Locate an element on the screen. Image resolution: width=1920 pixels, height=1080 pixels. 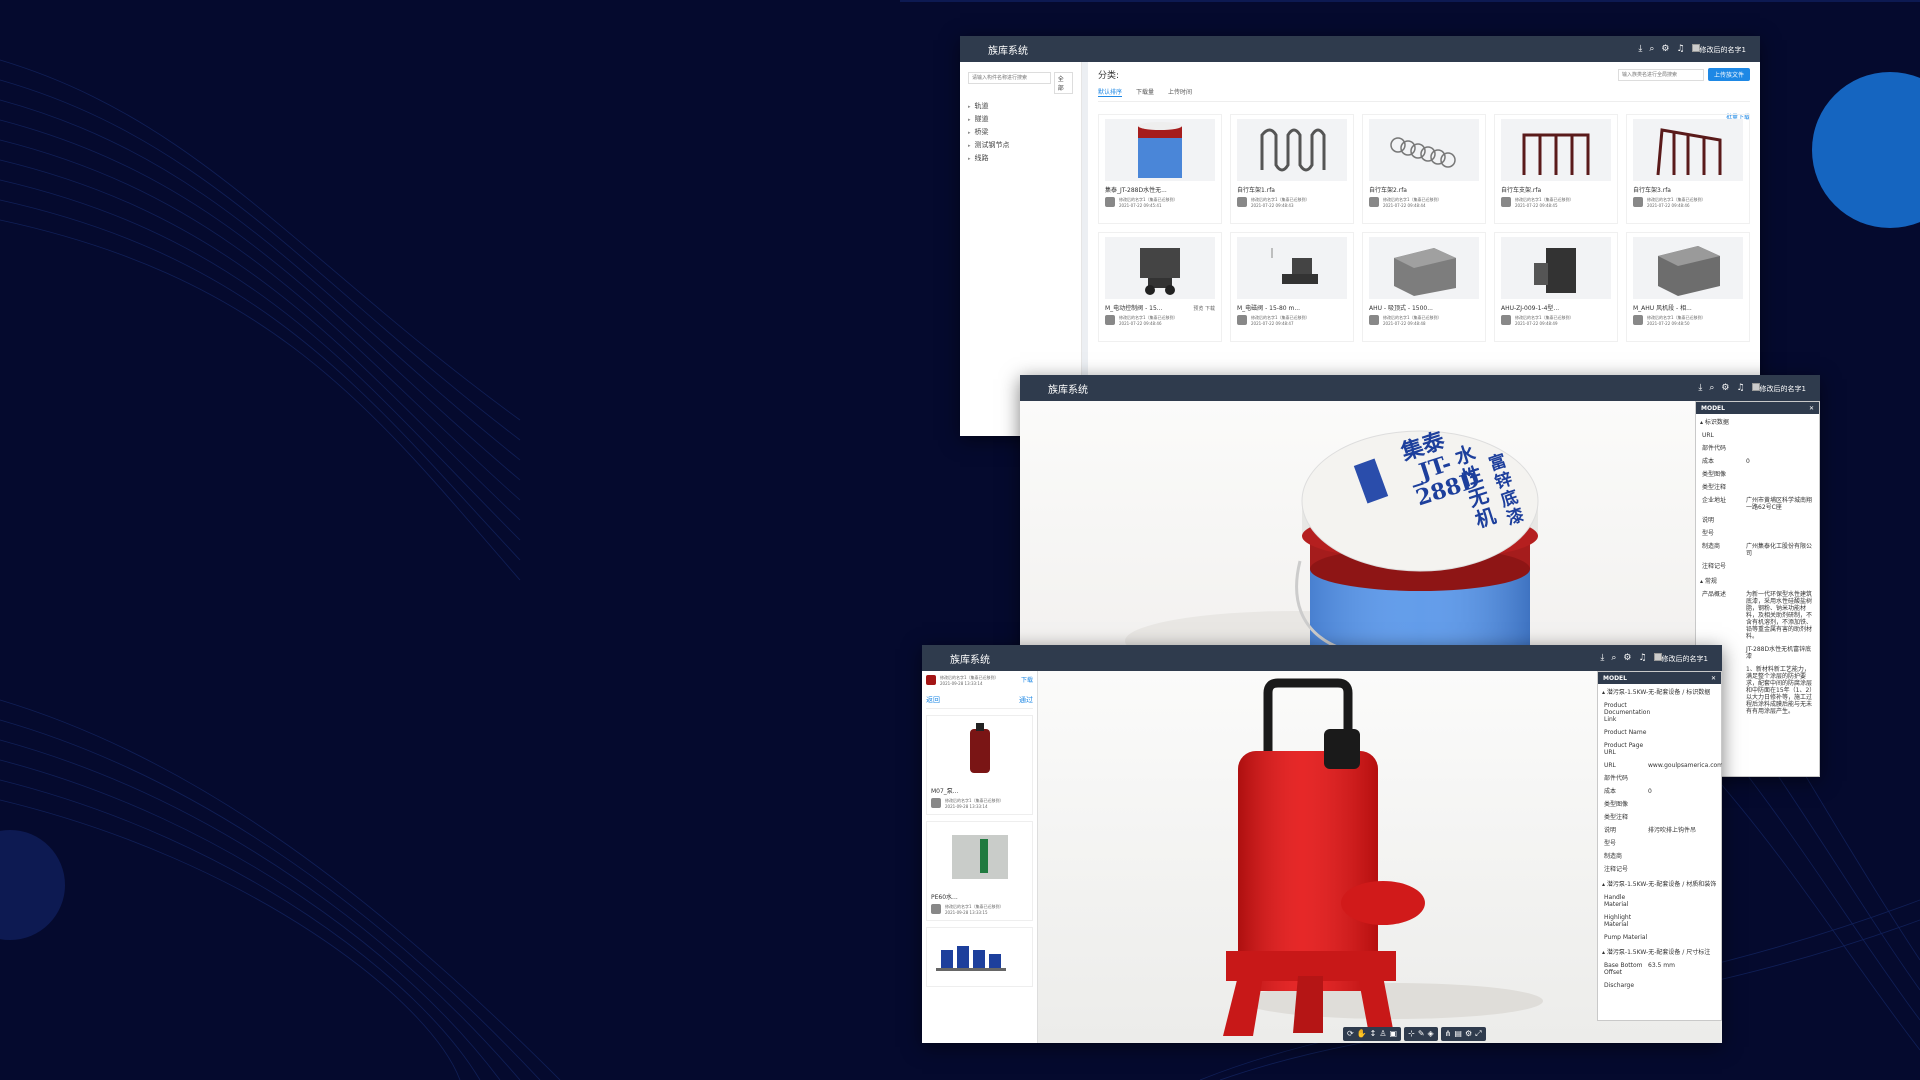
family-date: 2021-07-22 09:48:49 is located at coordinates (1536, 323).